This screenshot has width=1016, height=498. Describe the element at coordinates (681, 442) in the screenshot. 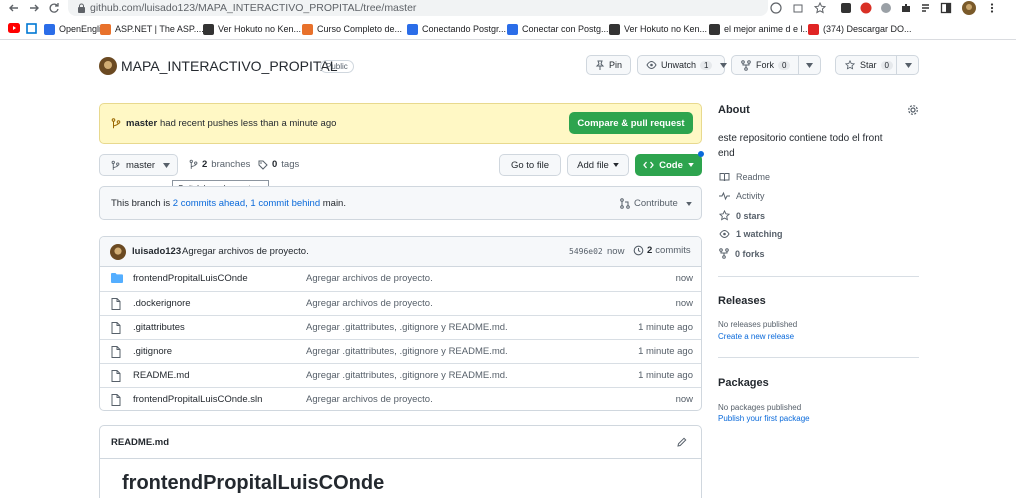

I see `pencil-edit-icon` at that location.